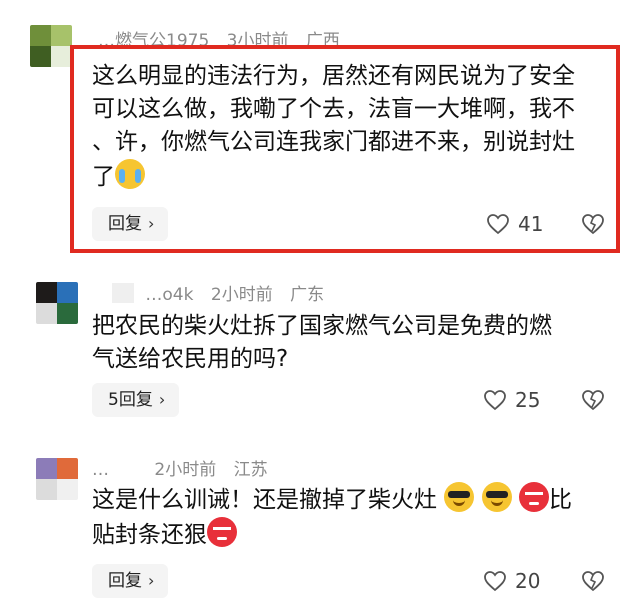 Image resolution: width=636 pixels, height=608 pixels. What do you see at coordinates (307, 295) in the screenshot?
I see `location: 广东` at bounding box center [307, 295].